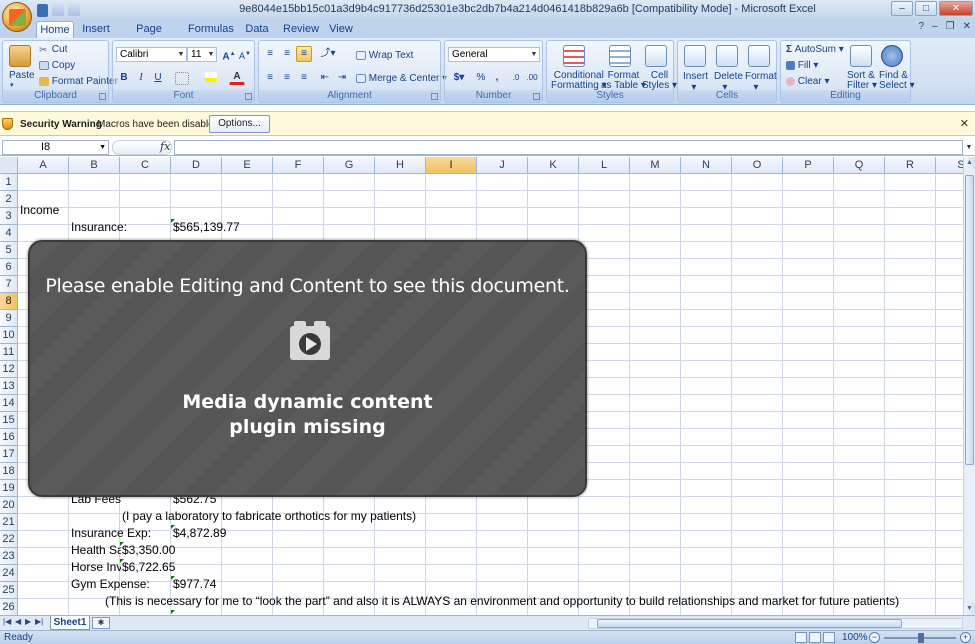 The height and width of the screenshot is (644, 975). I want to click on cell-b22: Insurance Exp:, so click(111, 533).